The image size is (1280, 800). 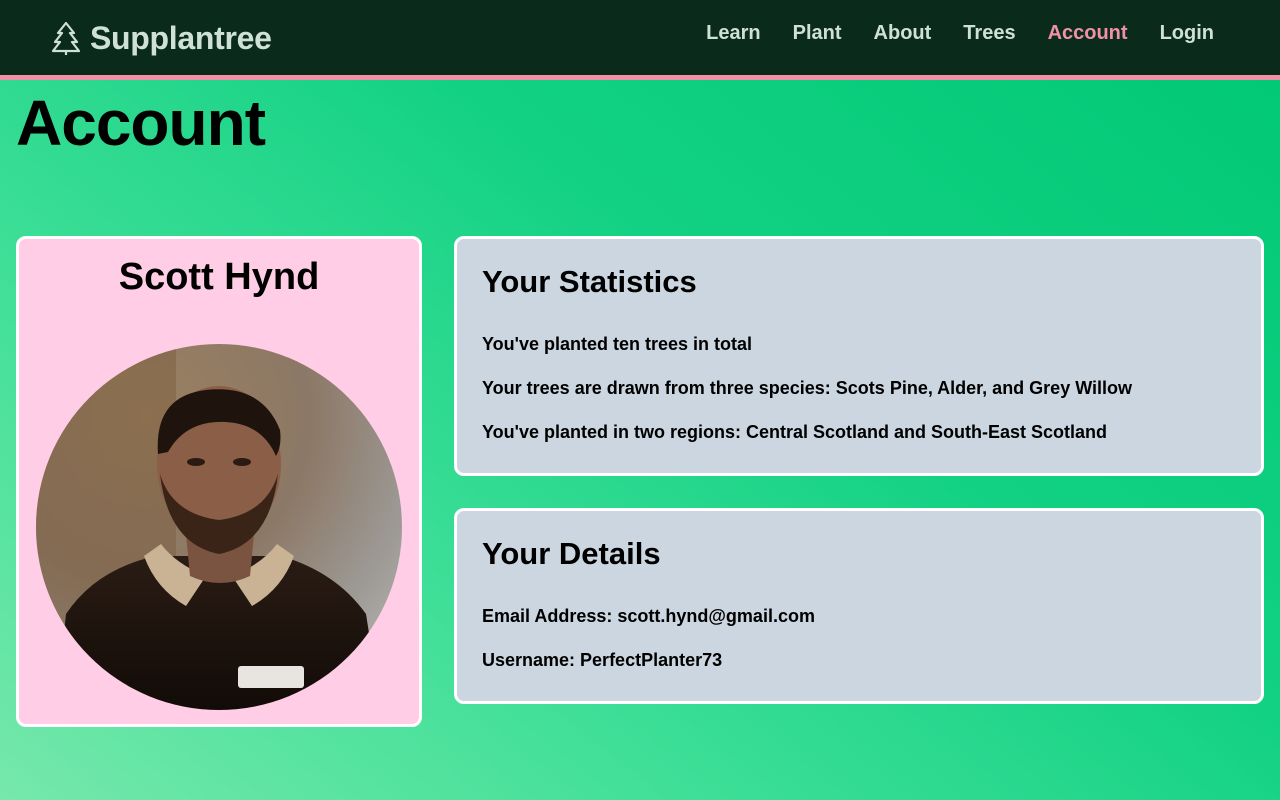 What do you see at coordinates (1187, 33) in the screenshot?
I see `nav-link-login: Login` at bounding box center [1187, 33].